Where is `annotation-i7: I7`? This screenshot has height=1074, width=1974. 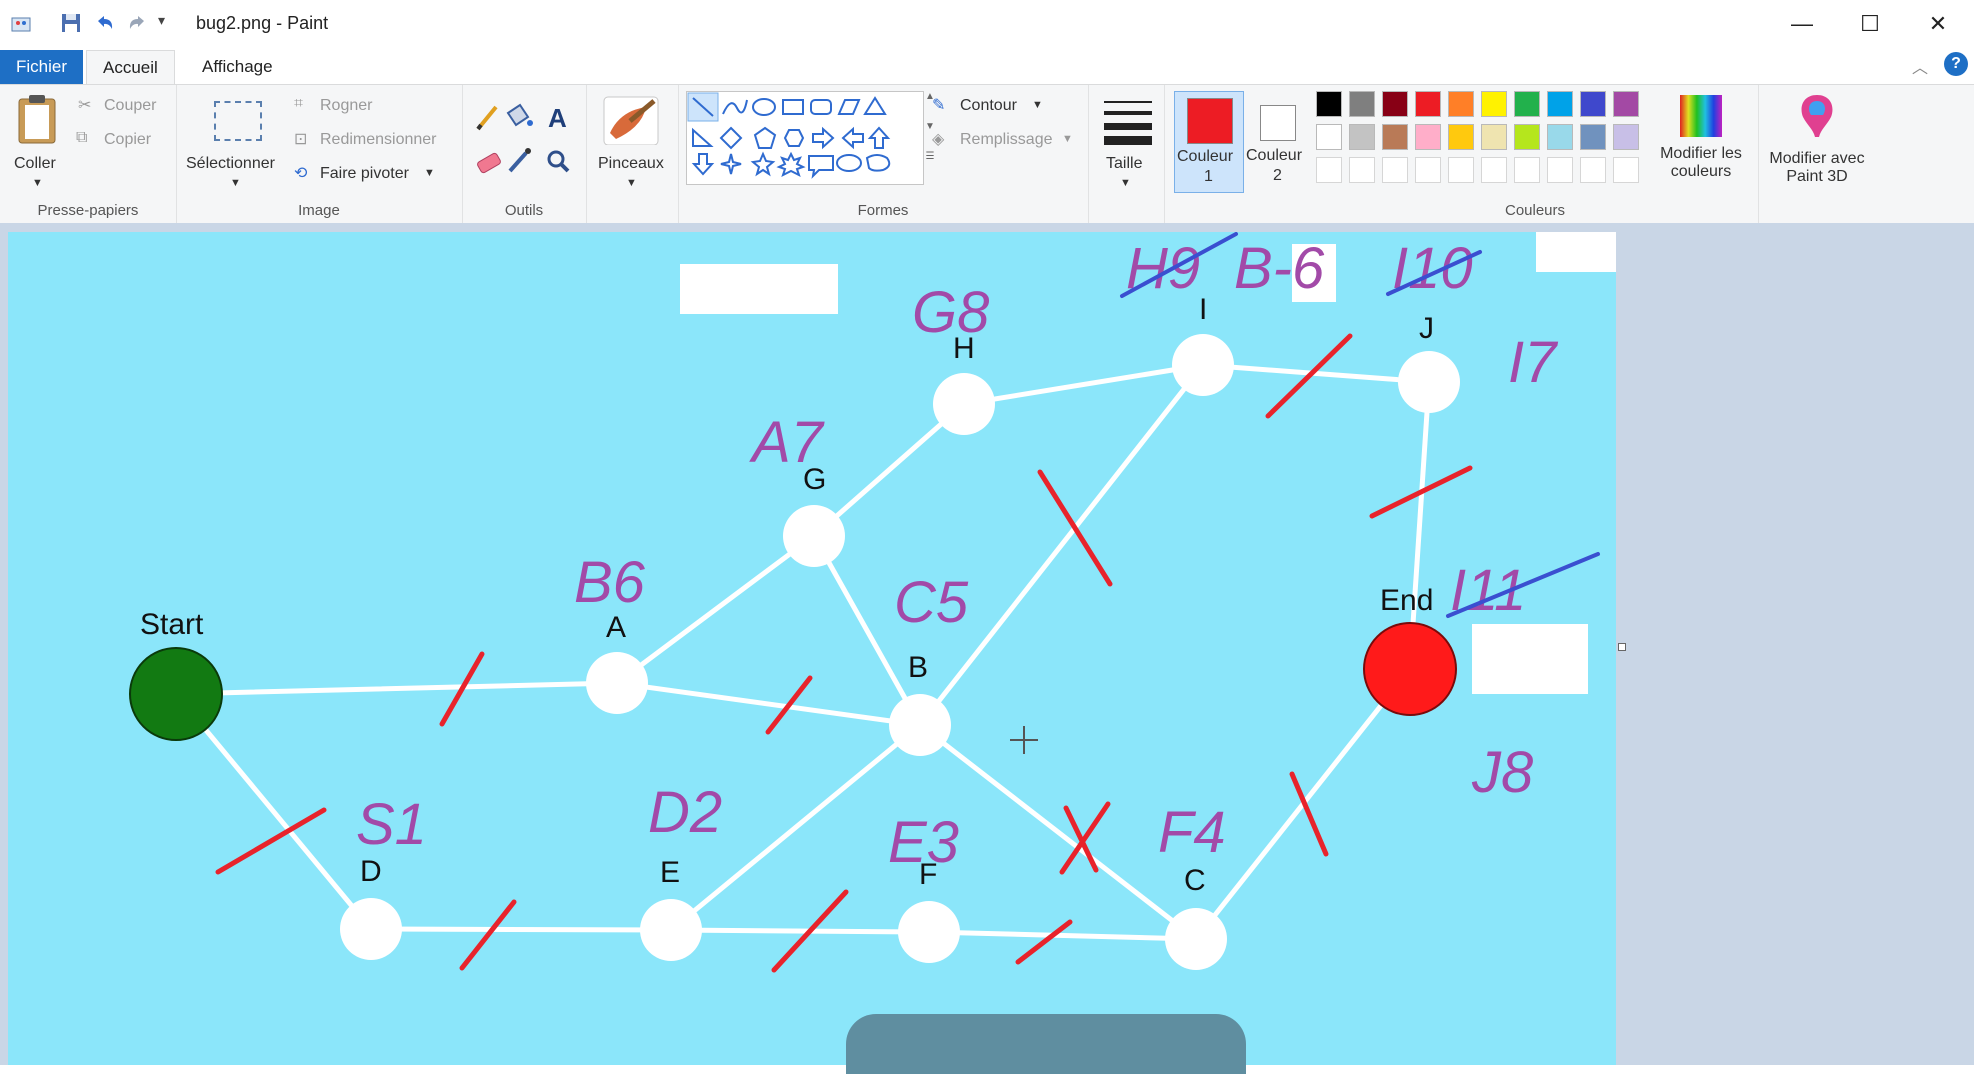 annotation-i7: I7 is located at coordinates (1533, 362).